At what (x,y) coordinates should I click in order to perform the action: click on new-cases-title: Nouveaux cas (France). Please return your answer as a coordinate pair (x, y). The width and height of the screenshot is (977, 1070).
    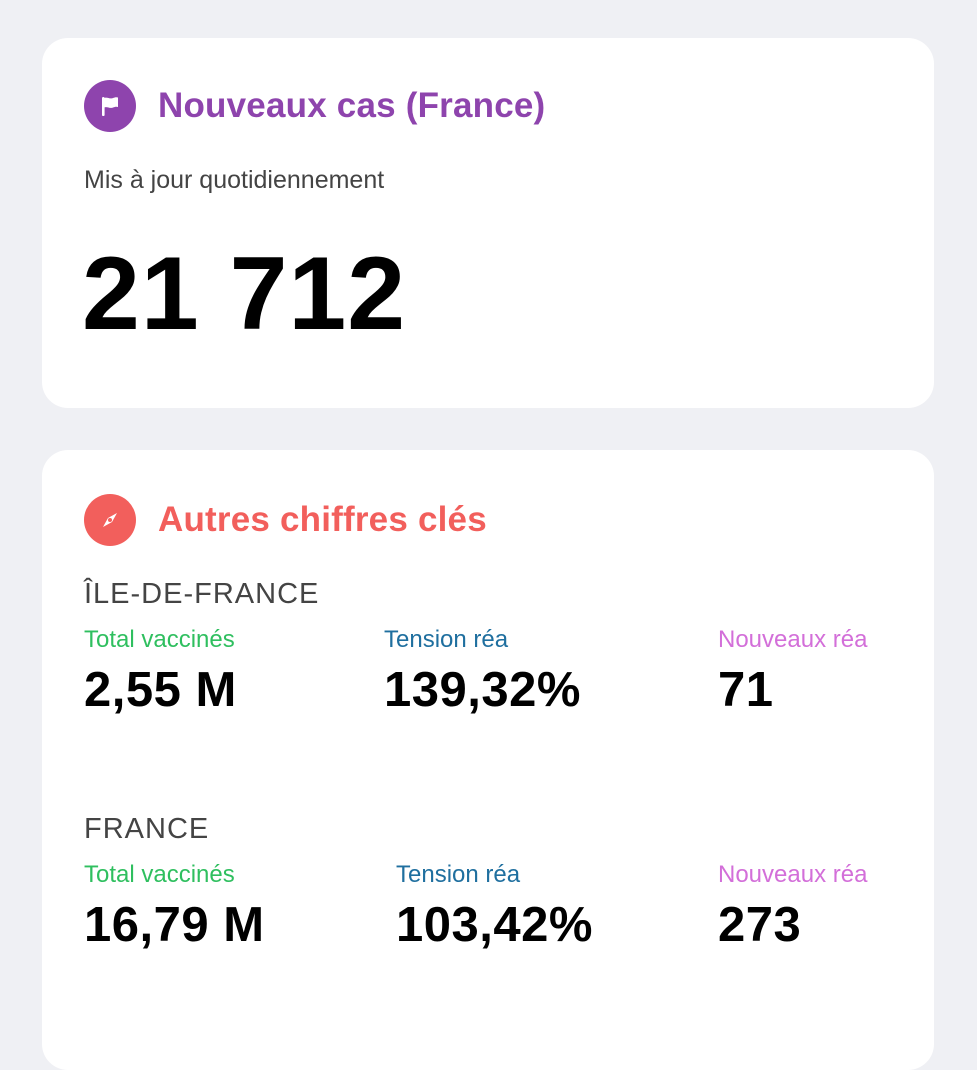
    Looking at the image, I should click on (352, 105).